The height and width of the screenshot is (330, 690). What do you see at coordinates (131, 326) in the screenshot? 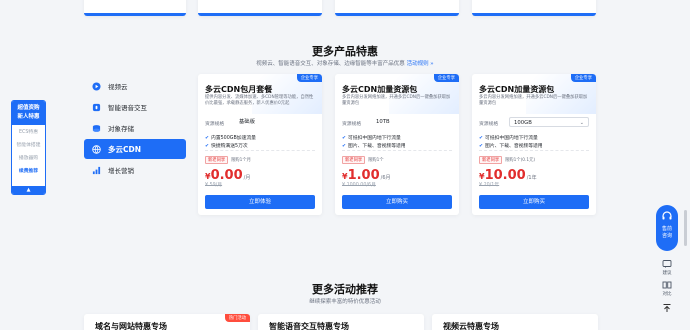
I see `activity-card-title: 域名与网站特惠专场` at bounding box center [131, 326].